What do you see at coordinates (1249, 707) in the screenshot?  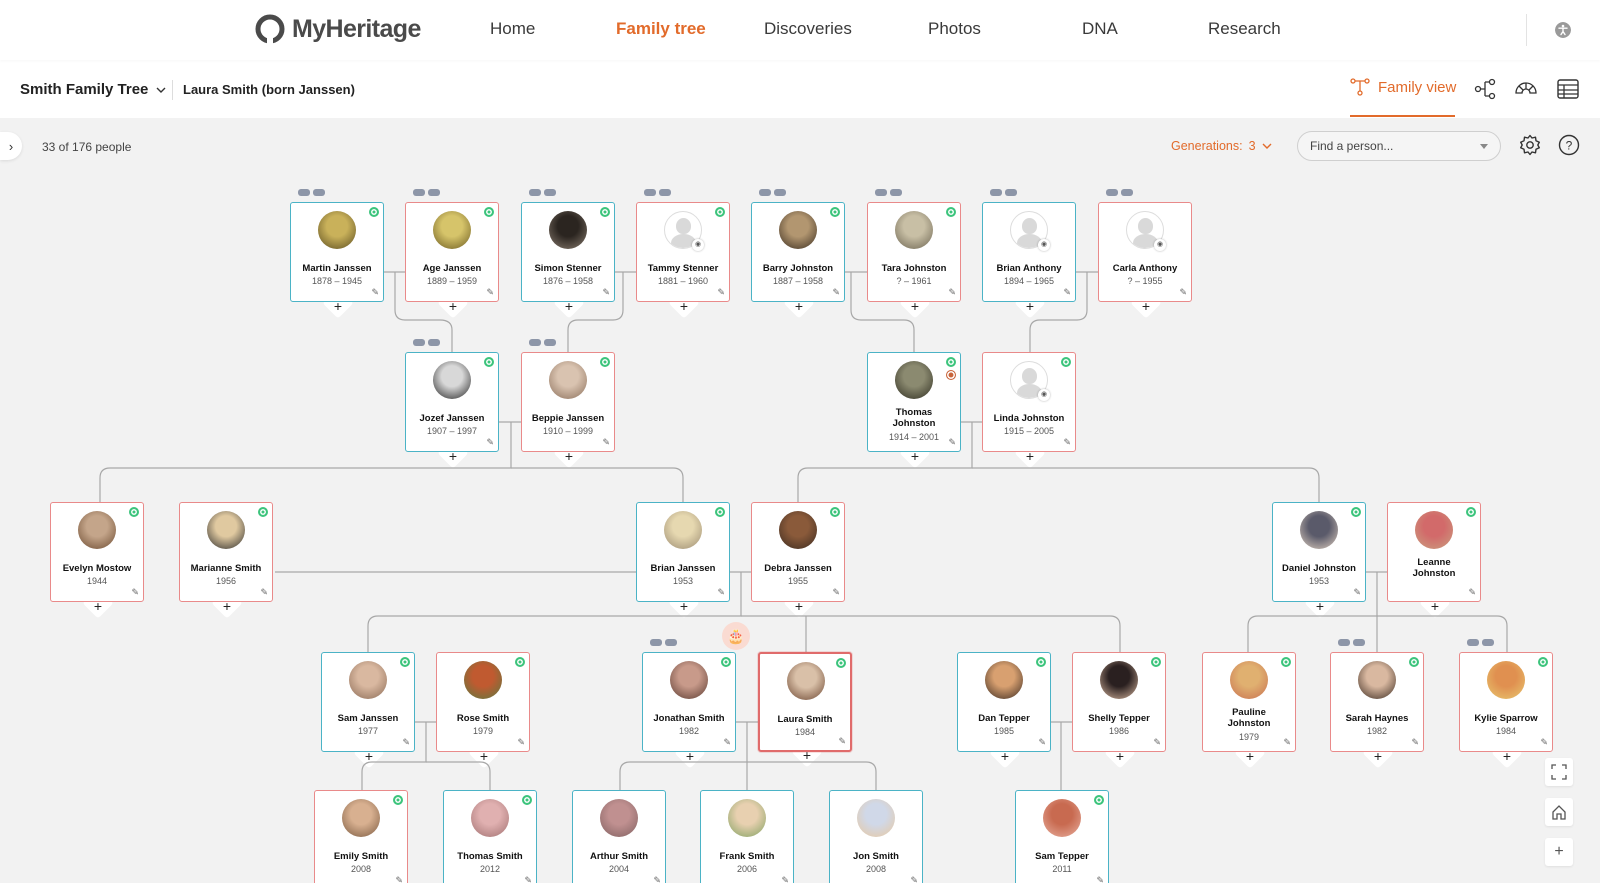 I see `person-card: Pauline Johnston 1979 ✎ +` at bounding box center [1249, 707].